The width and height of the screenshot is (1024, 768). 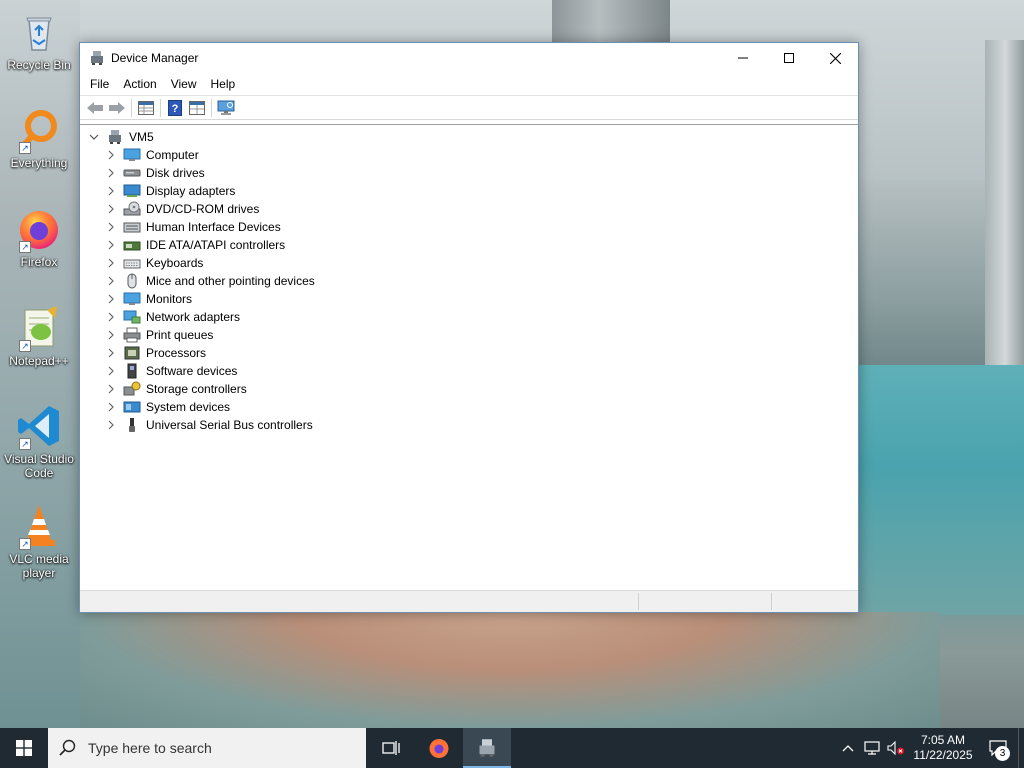 I want to click on desktop-icon-recycle-bin: Recycle Bin, so click(x=39, y=40).